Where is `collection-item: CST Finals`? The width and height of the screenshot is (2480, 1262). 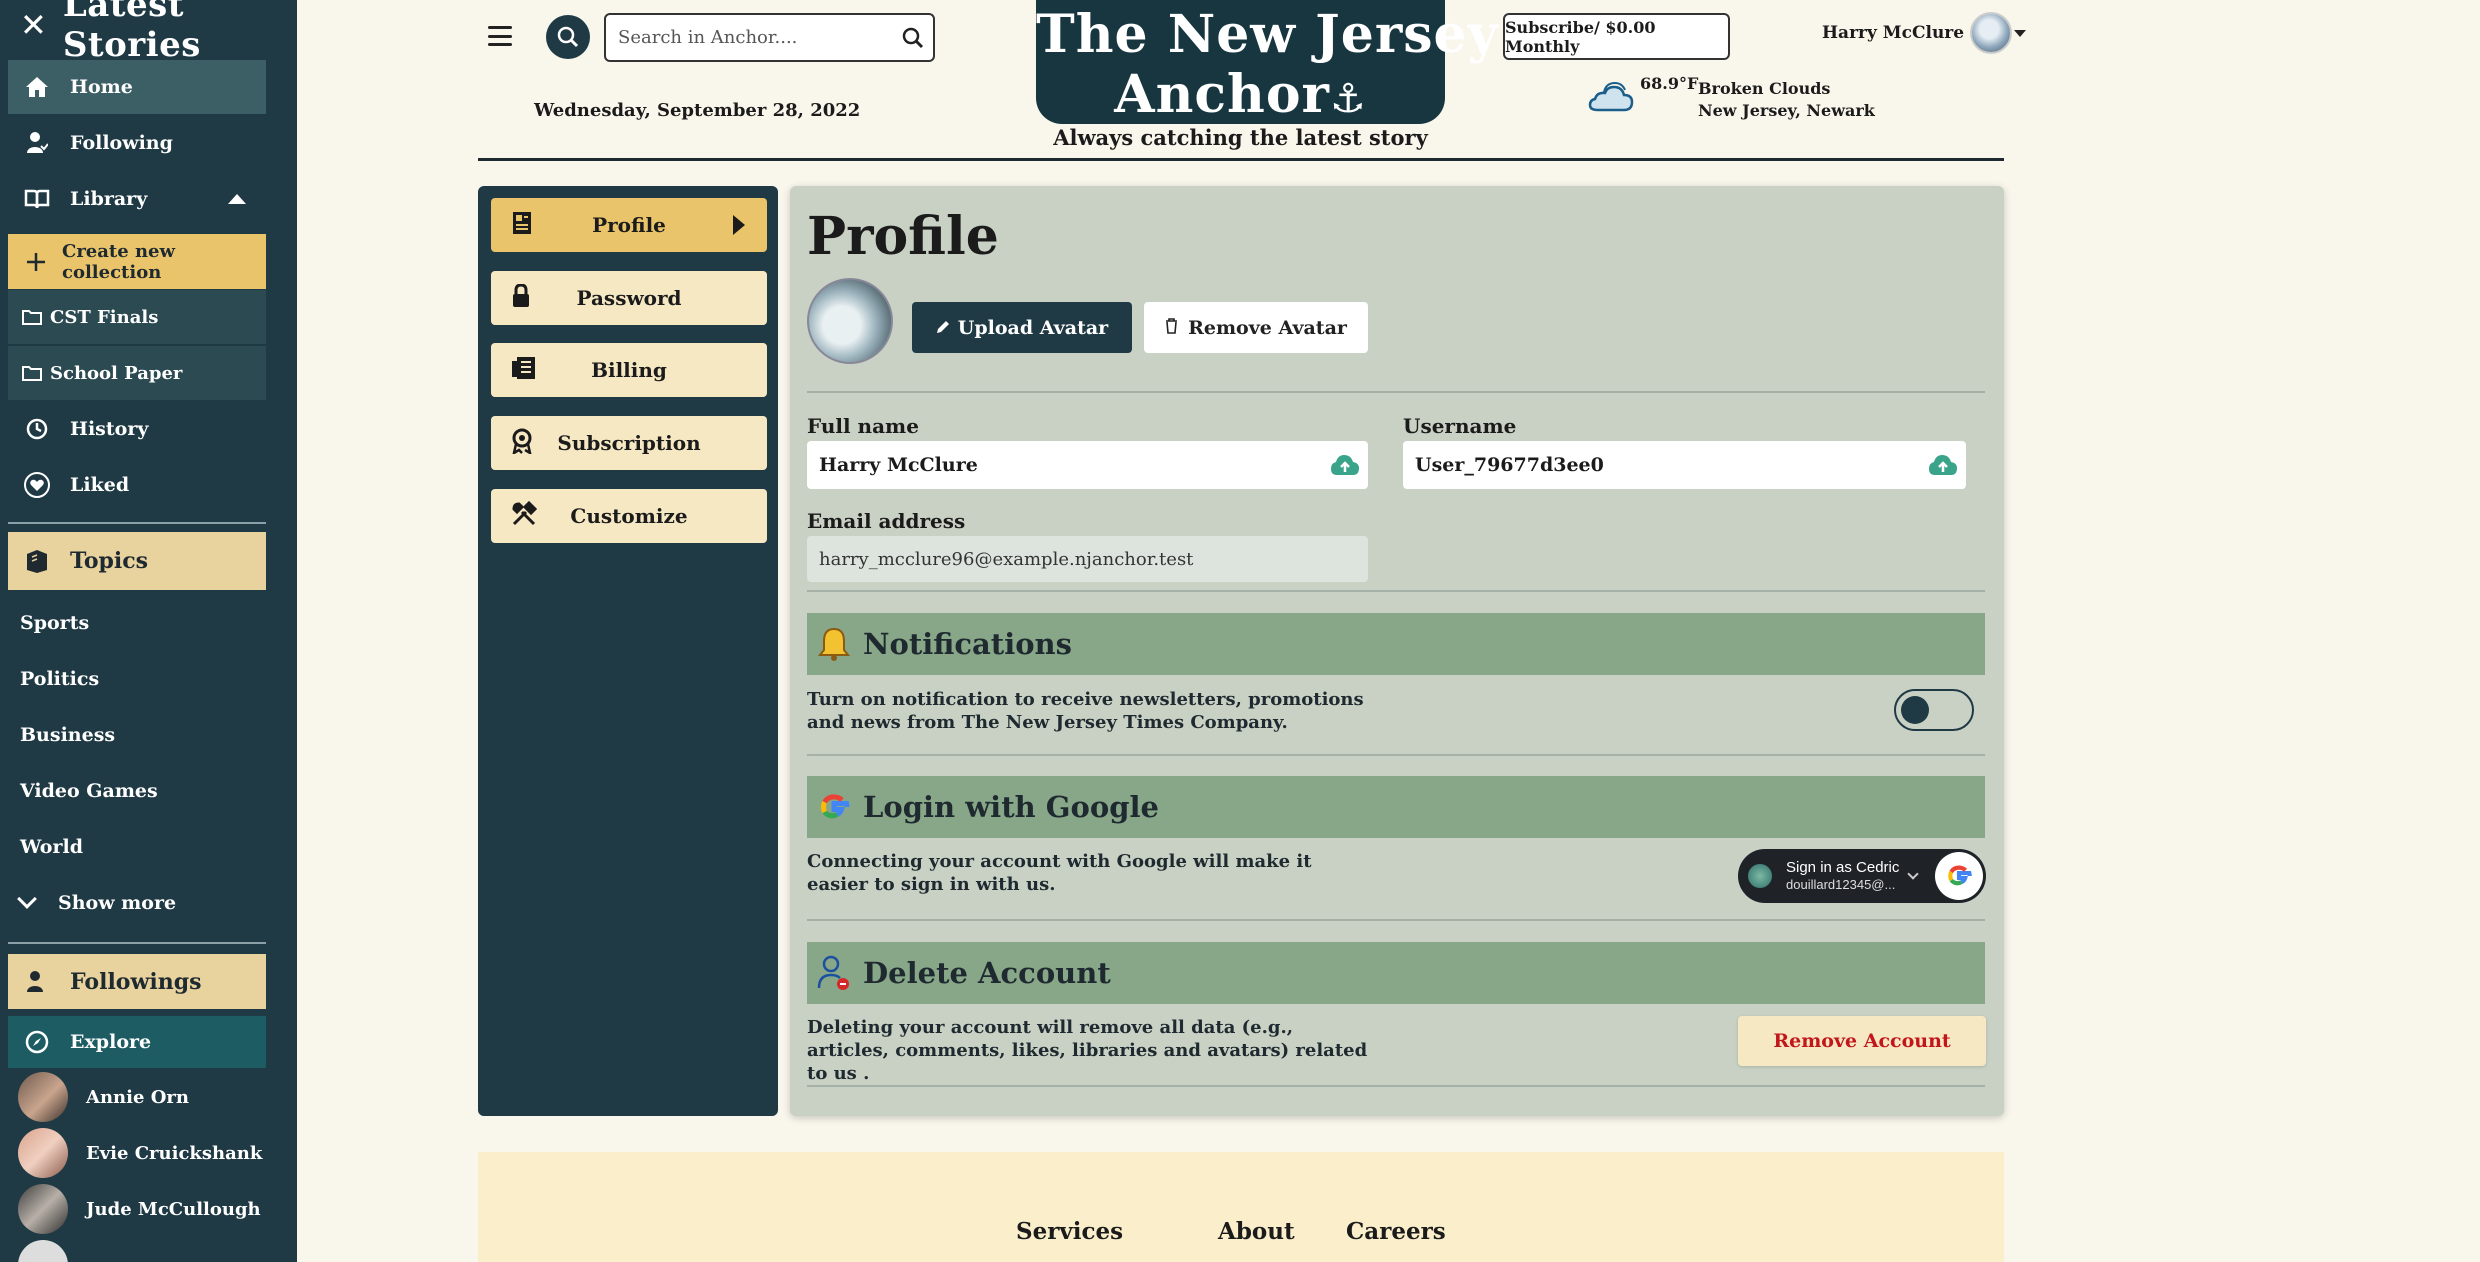 collection-item: CST Finals is located at coordinates (137, 317).